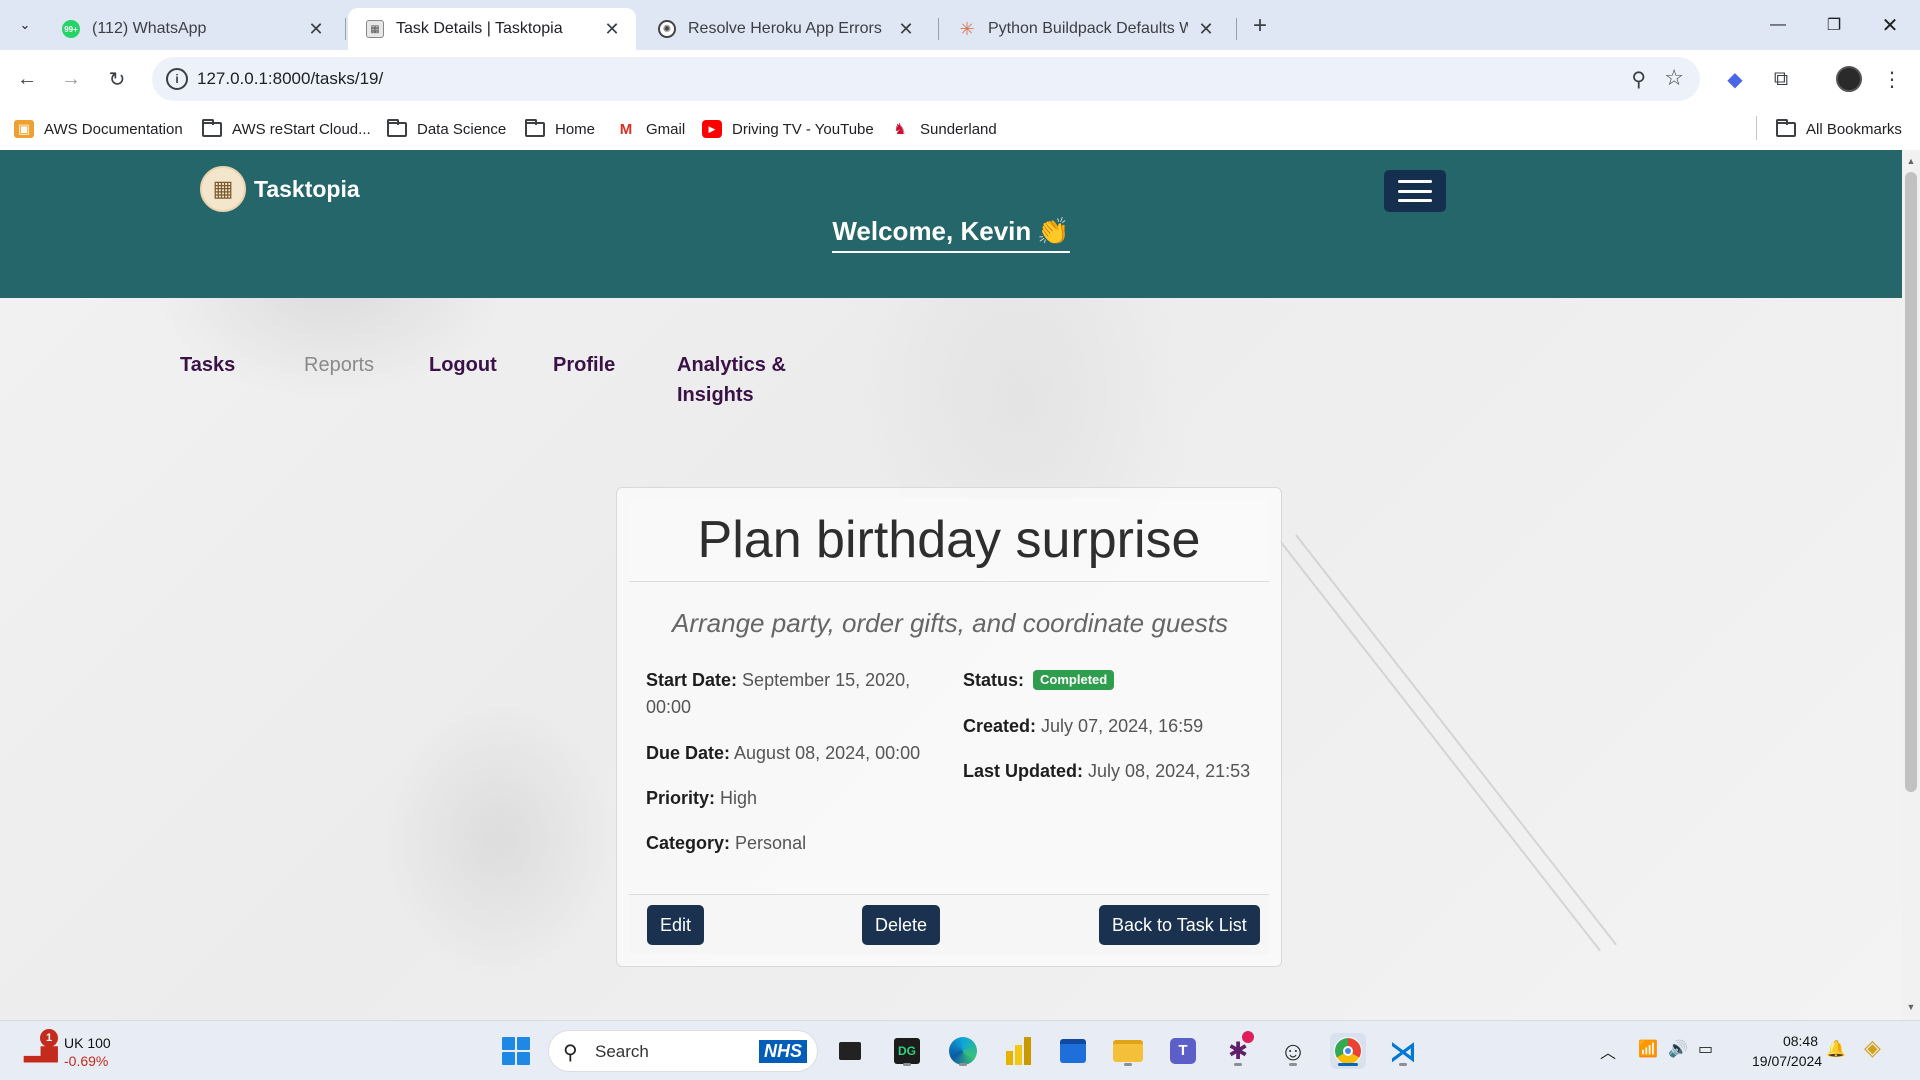 This screenshot has width=1920, height=1080. I want to click on back-arrow-icon: ←, so click(27, 79).